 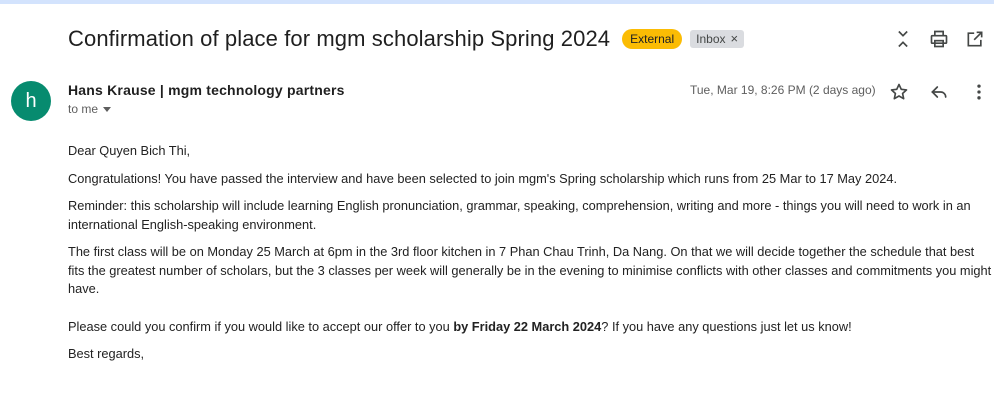 I want to click on print-icon, so click(x=939, y=39).